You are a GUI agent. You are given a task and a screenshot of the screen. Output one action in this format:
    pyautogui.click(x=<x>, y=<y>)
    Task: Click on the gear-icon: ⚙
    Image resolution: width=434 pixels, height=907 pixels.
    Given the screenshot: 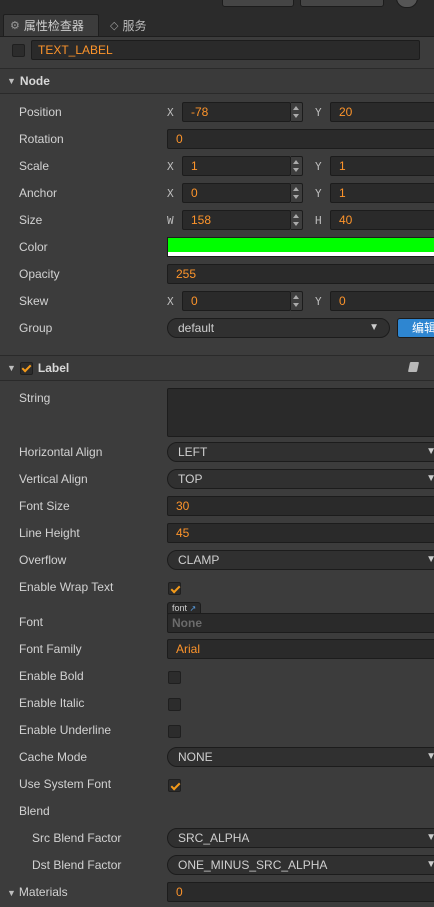 What is the action you would take?
    pyautogui.click(x=15, y=26)
    